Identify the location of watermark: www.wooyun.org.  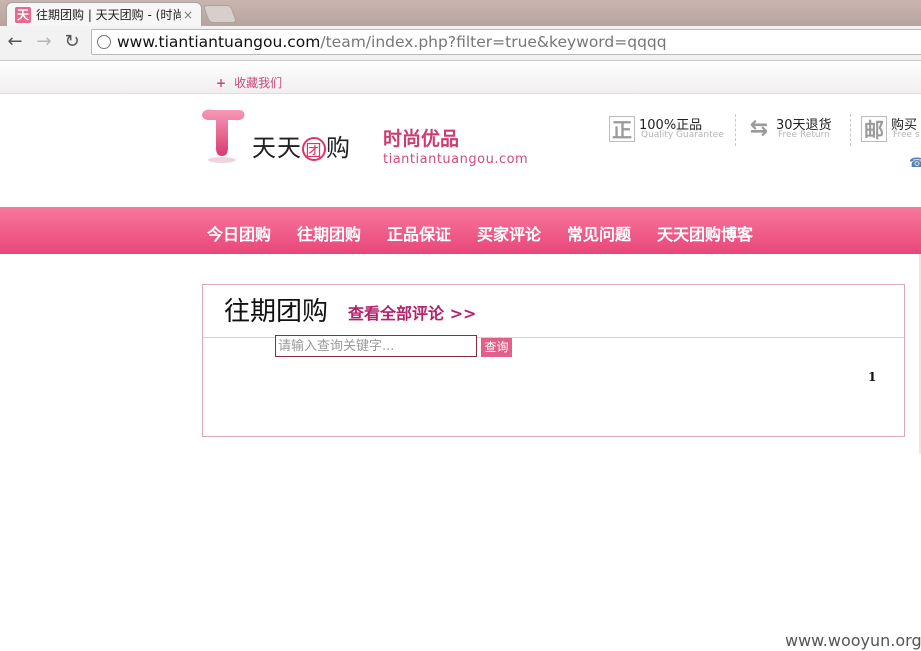
(853, 640).